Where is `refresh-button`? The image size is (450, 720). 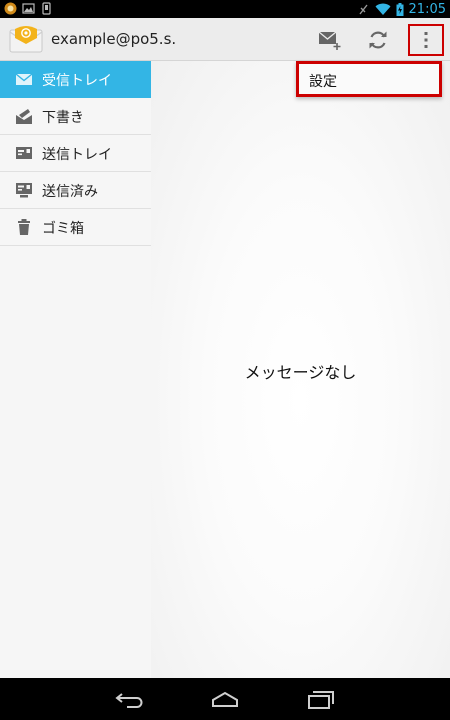 refresh-button is located at coordinates (378, 39).